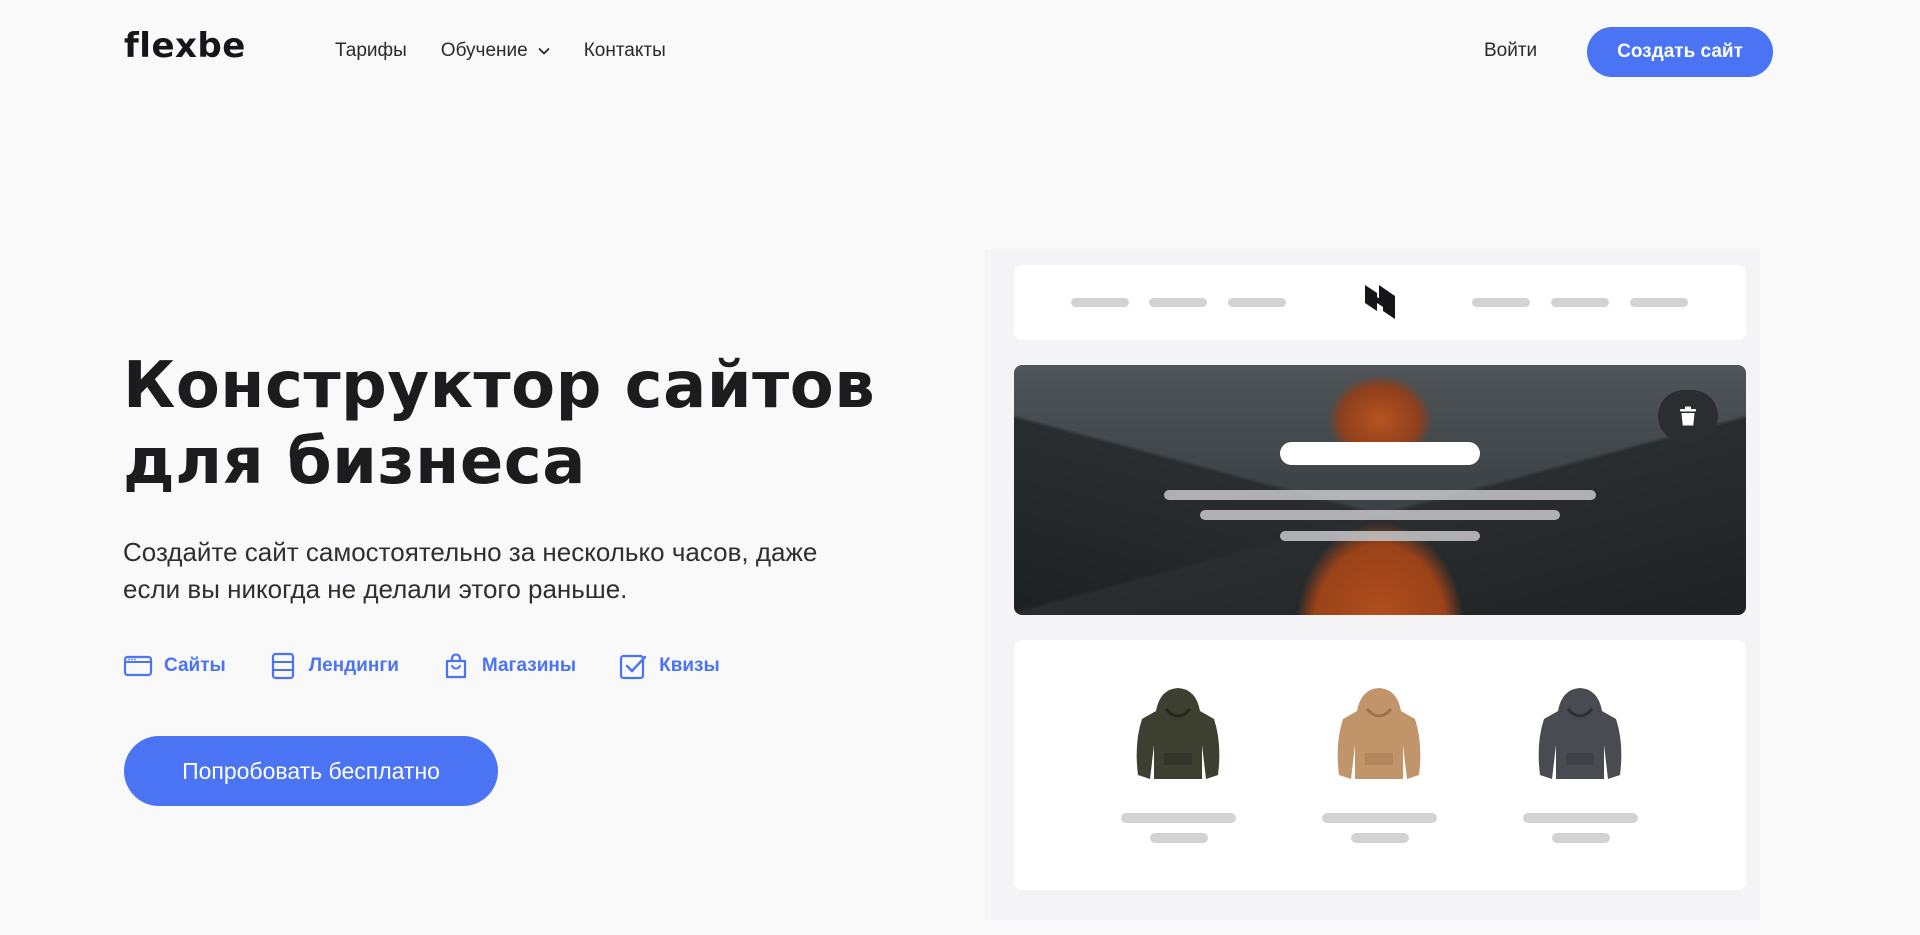 This screenshot has width=1920, height=935. Describe the element at coordinates (456, 666) in the screenshot. I see `shopping-bag-icon` at that location.